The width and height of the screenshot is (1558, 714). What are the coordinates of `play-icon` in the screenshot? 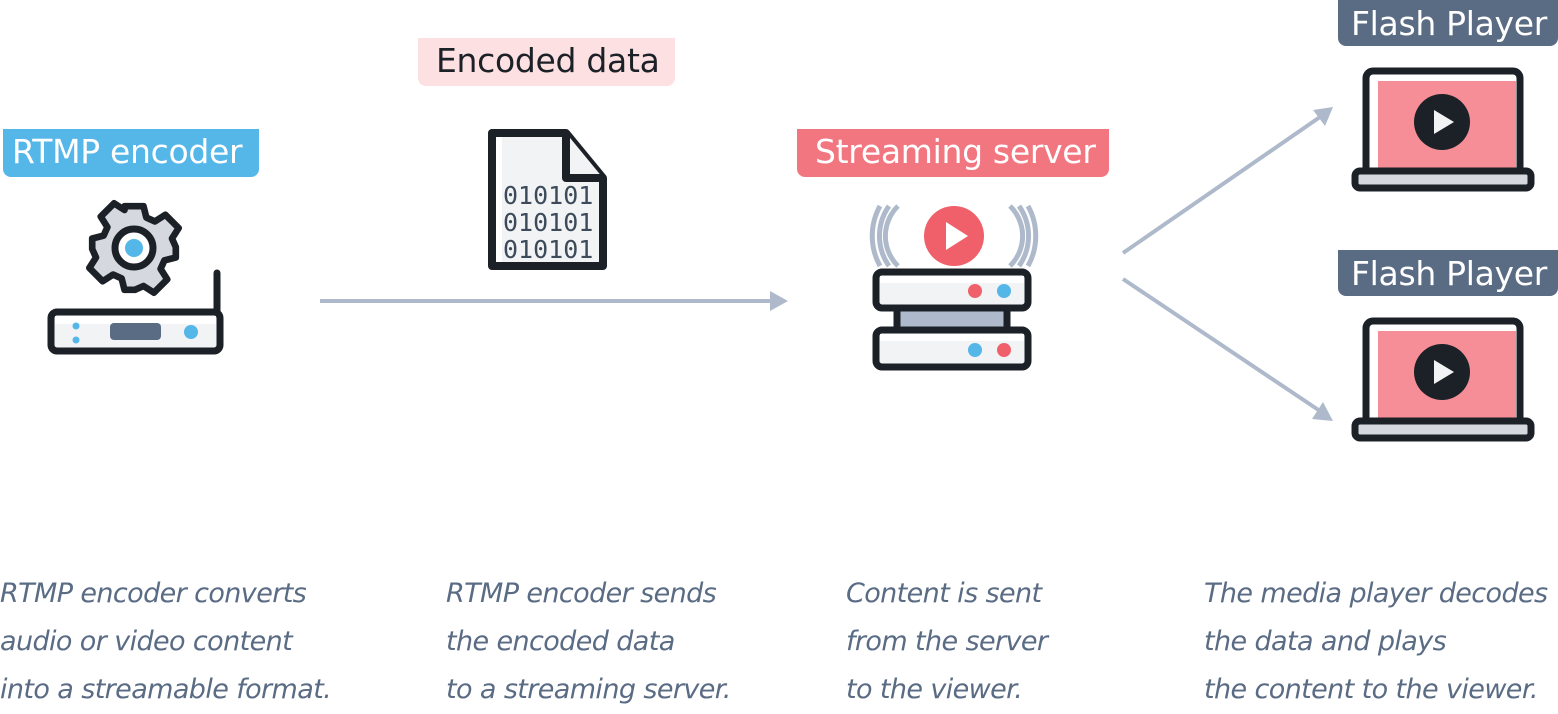 It's located at (954, 236).